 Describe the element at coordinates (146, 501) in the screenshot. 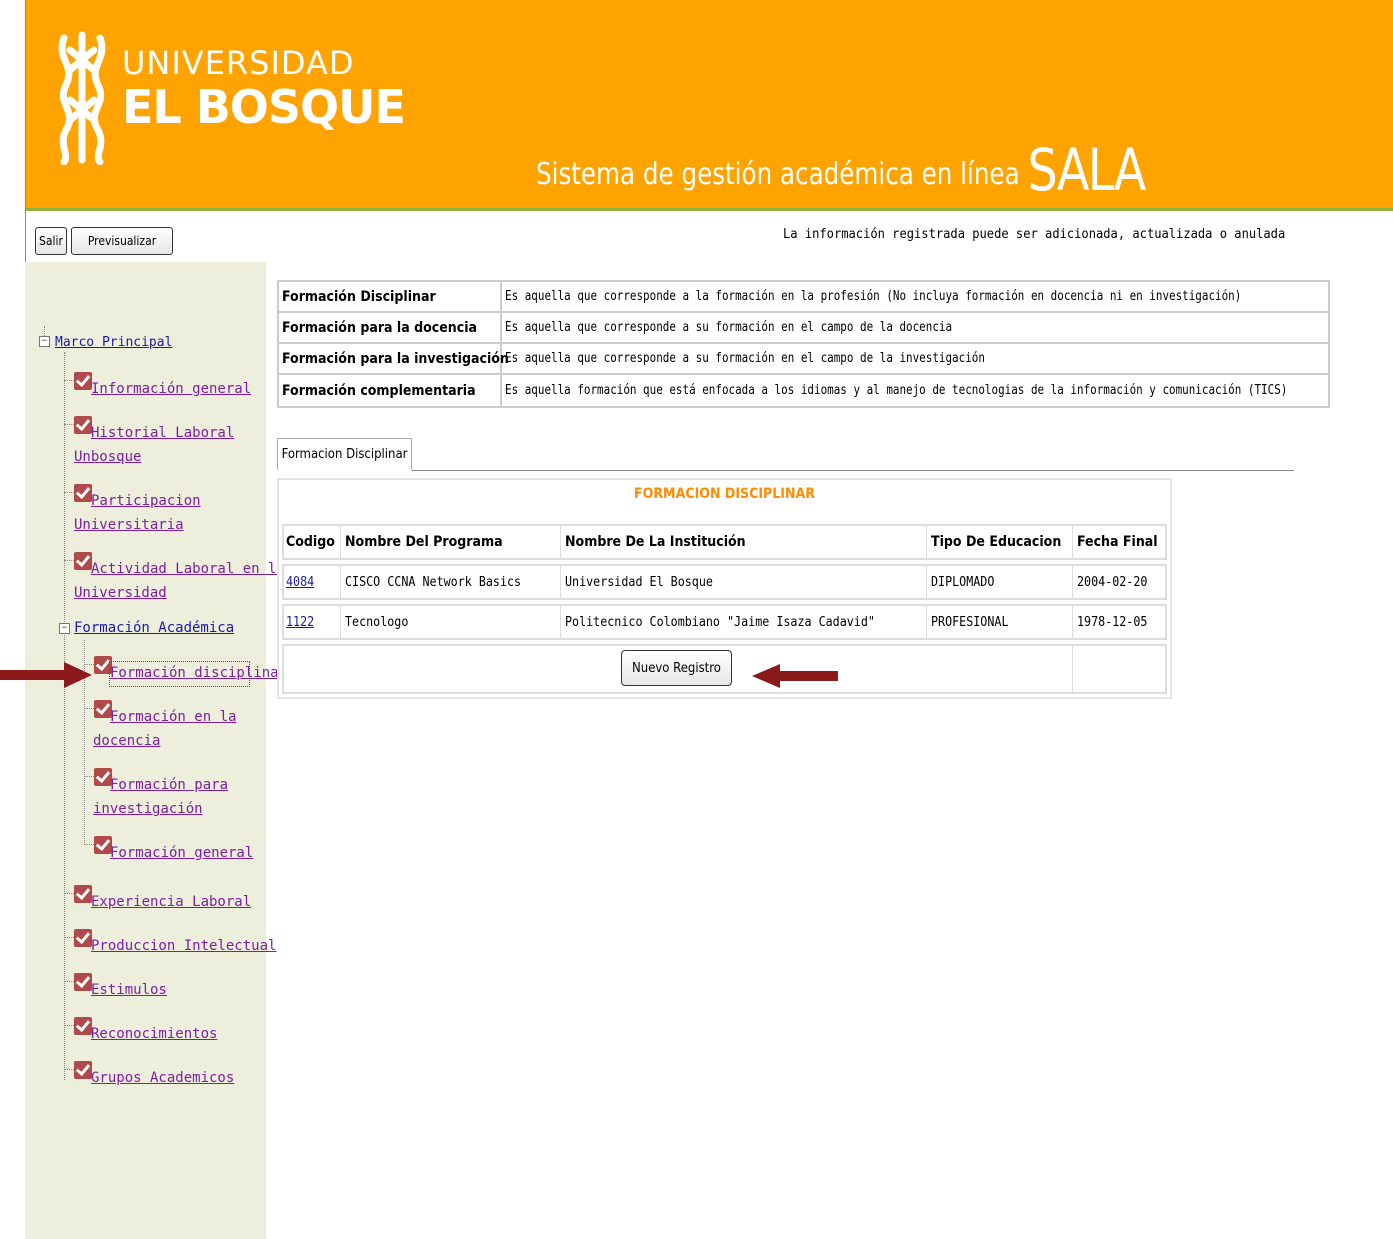

I see `tree-item-participacion: Participacion` at that location.